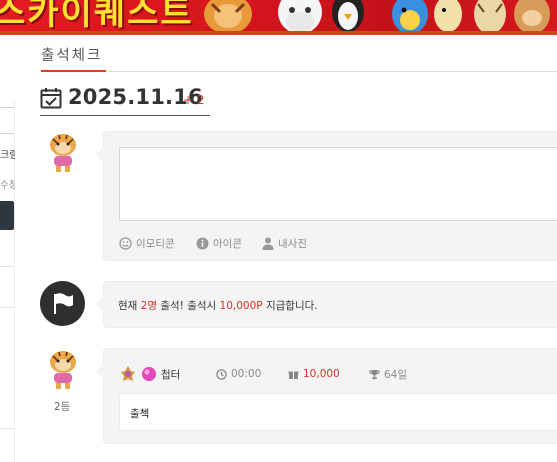  Describe the element at coordinates (338, 412) in the screenshot. I see `entry-comment-box: 출첵` at that location.